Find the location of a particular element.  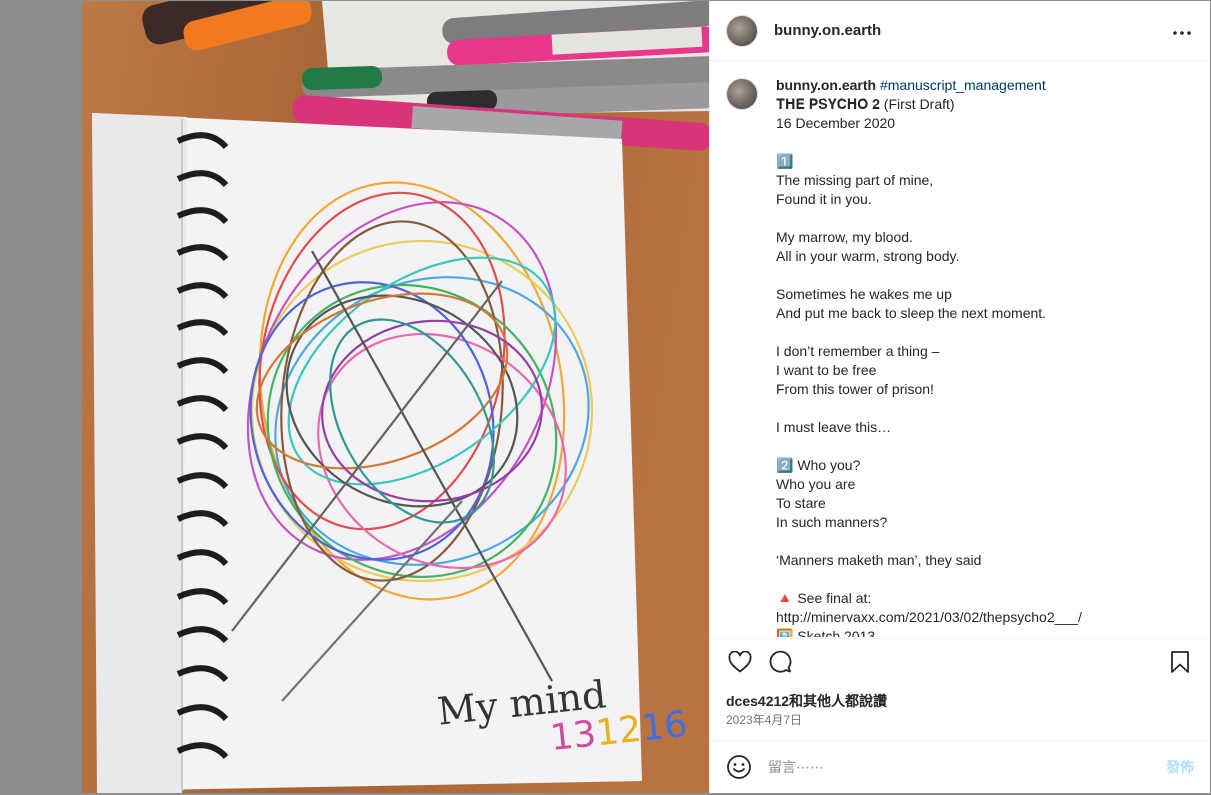

caption-avatar is located at coordinates (742, 94).